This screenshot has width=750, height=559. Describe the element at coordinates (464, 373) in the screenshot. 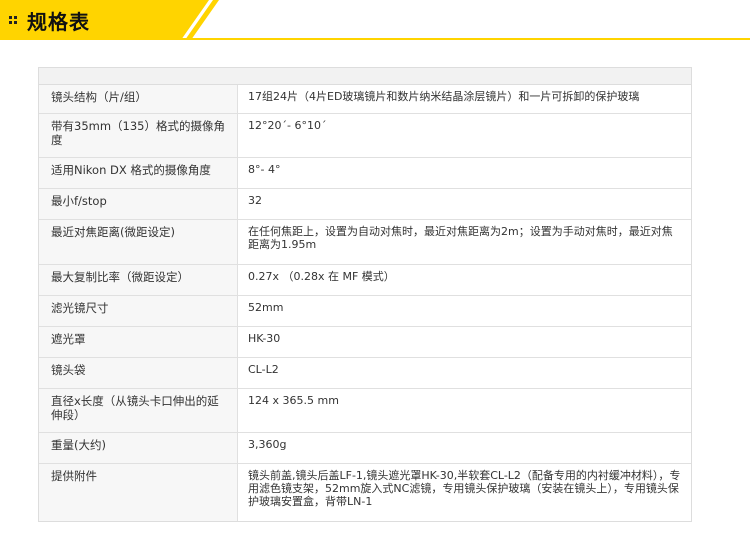

I see `spec-value: CL-L2` at that location.